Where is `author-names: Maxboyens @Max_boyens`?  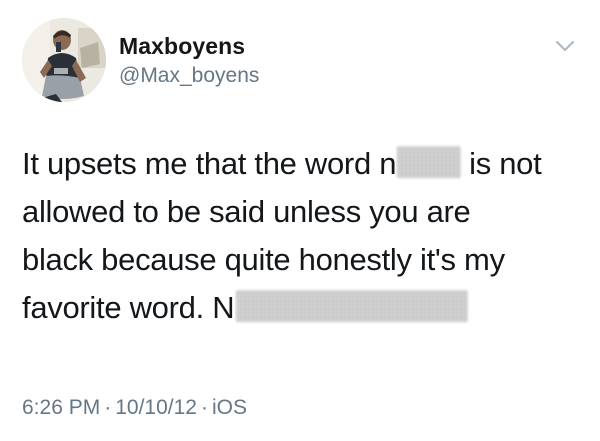
author-names: Maxboyens @Max_boyens is located at coordinates (189, 60).